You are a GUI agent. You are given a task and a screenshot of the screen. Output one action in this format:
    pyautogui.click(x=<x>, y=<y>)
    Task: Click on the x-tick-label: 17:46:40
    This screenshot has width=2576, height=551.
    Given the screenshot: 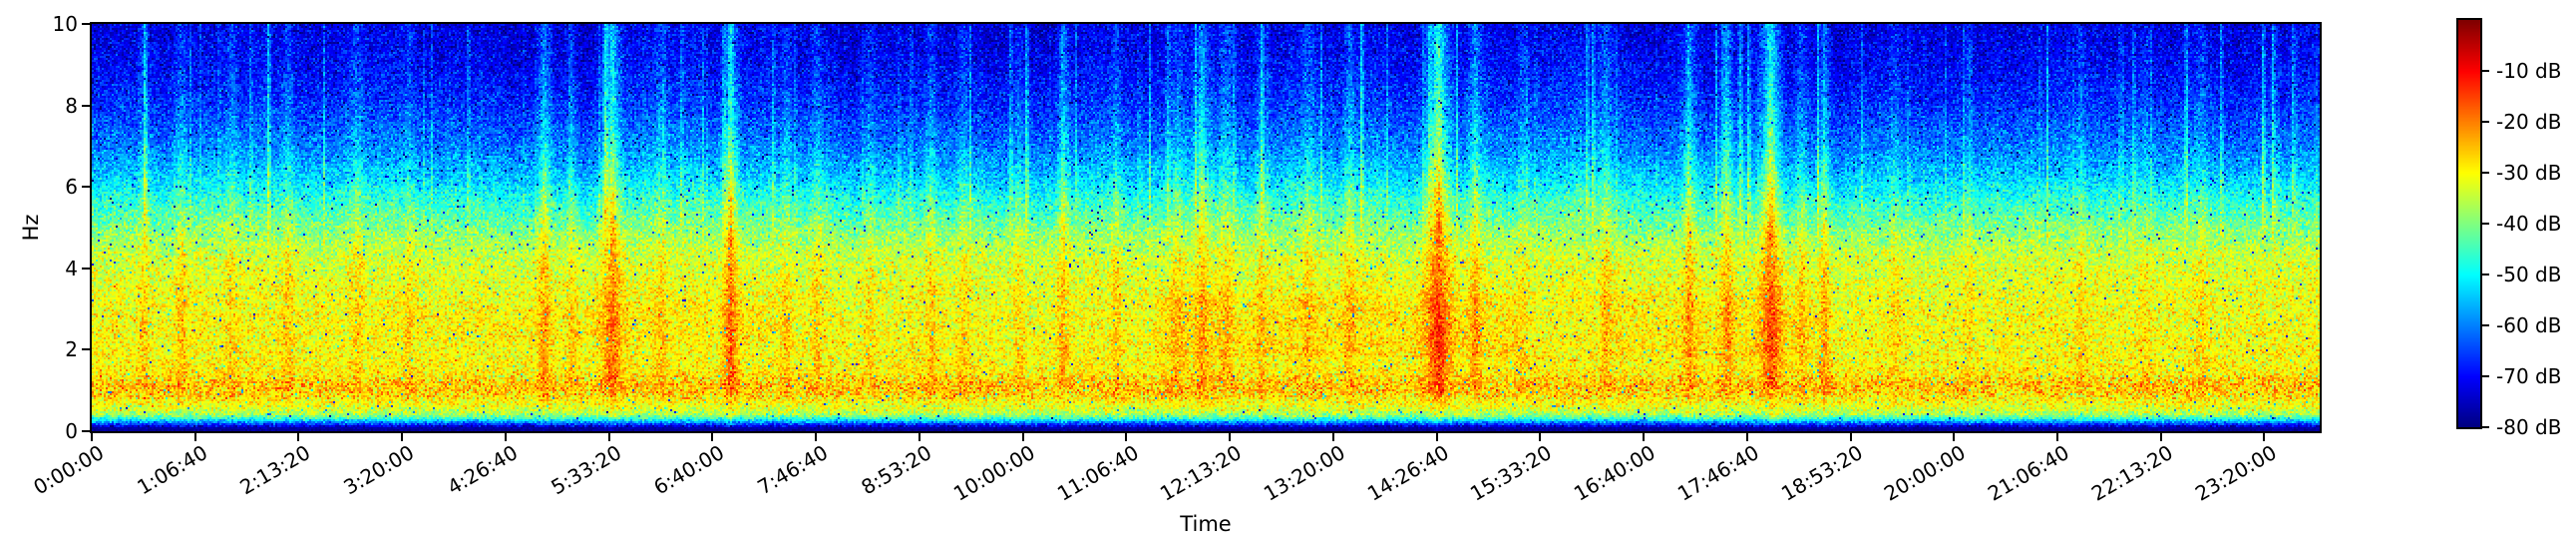 What is the action you would take?
    pyautogui.click(x=1717, y=473)
    